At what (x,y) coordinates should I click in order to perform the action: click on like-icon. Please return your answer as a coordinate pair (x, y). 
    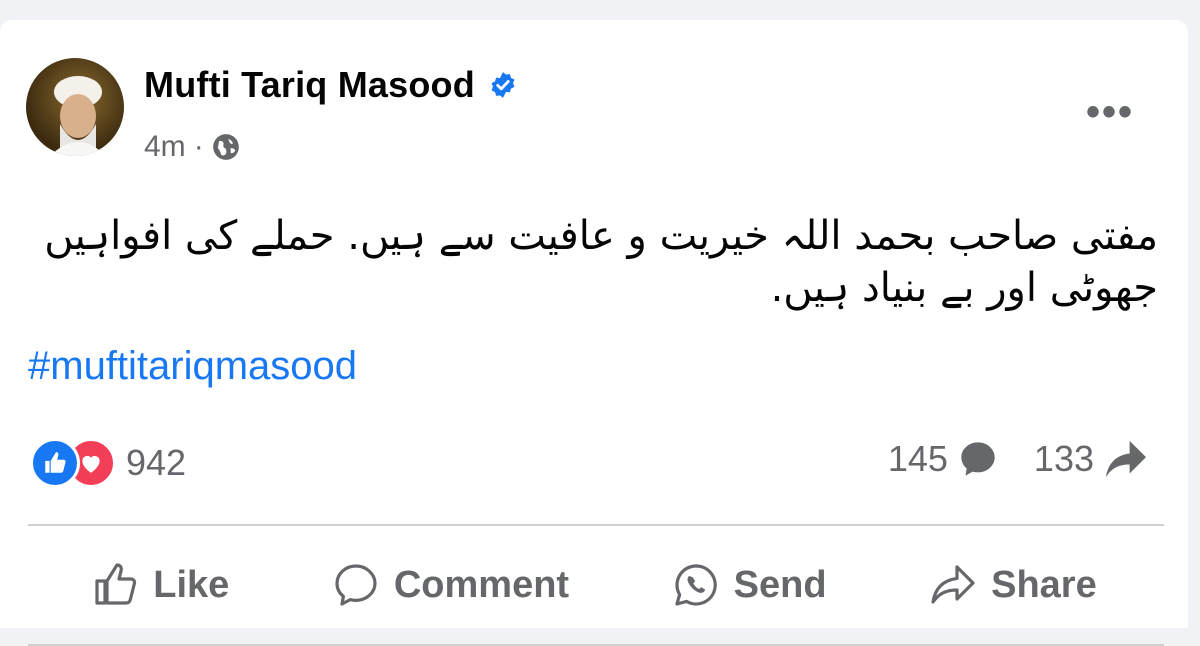
    Looking at the image, I should click on (116, 584).